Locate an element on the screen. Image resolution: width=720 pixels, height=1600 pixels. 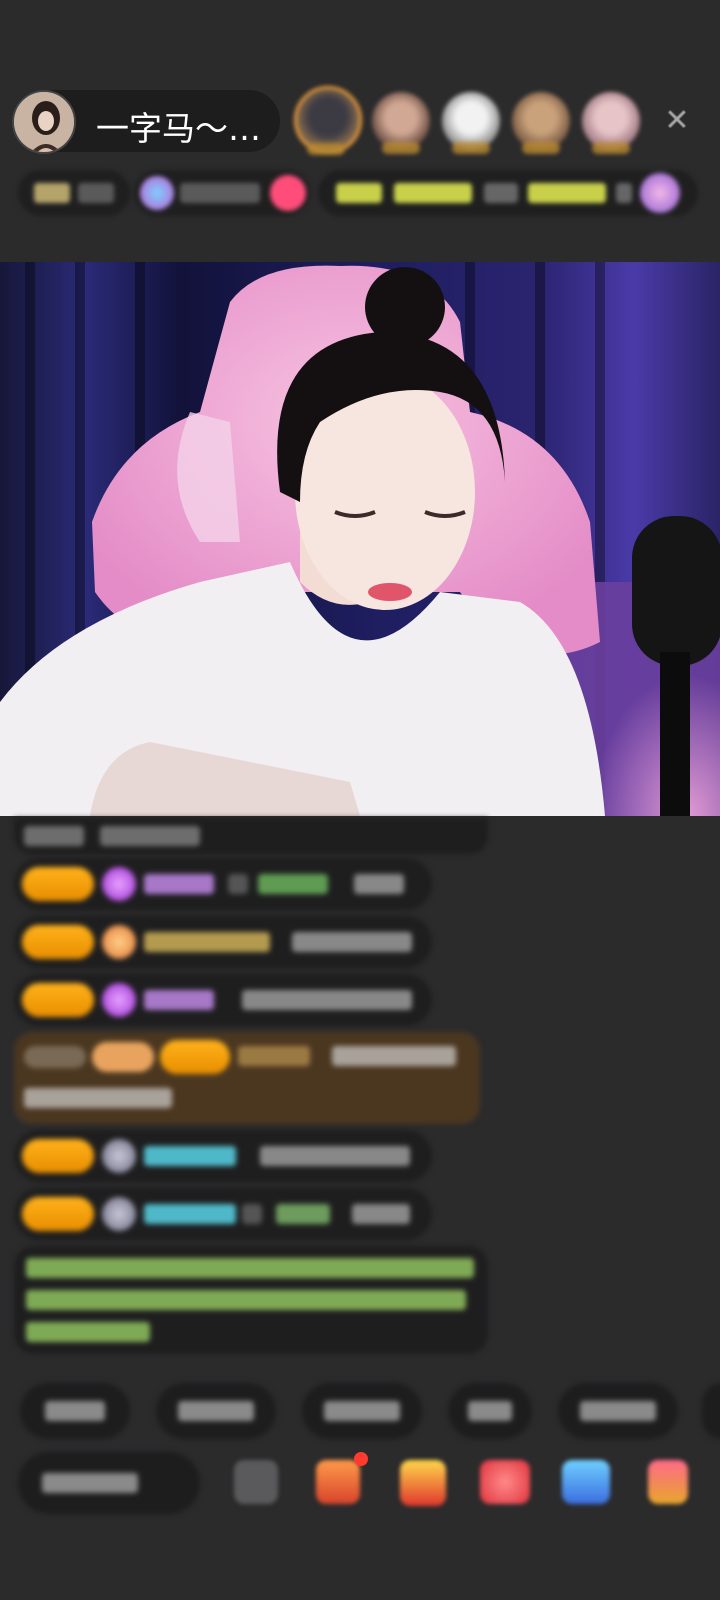
notification-dot is located at coordinates (361, 1459).